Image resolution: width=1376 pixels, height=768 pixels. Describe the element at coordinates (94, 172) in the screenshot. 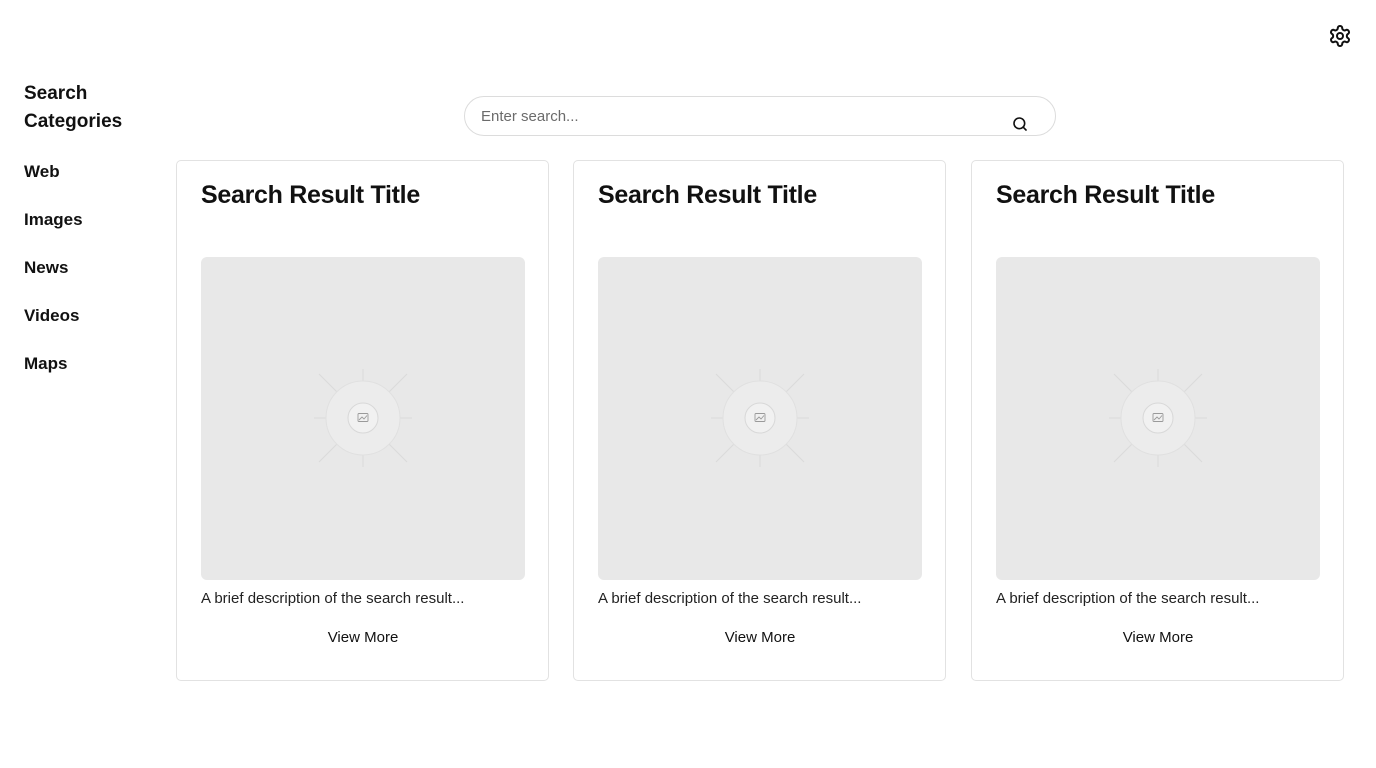

I see `sidebar-item-web: Web` at that location.